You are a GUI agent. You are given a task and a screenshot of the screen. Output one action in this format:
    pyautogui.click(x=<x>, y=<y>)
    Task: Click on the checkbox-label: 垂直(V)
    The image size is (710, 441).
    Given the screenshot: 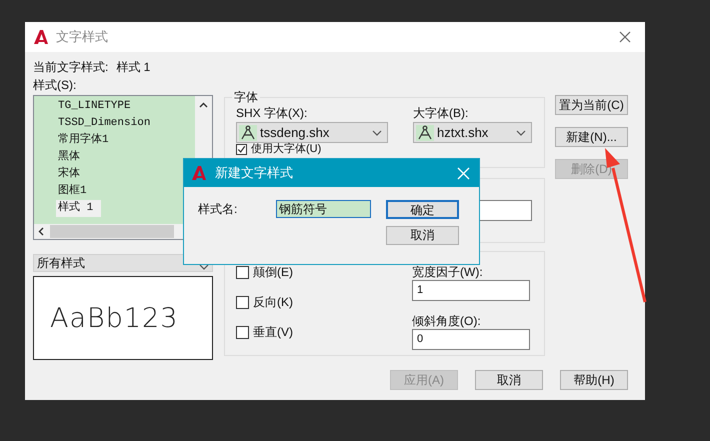 What is the action you would take?
    pyautogui.click(x=273, y=332)
    